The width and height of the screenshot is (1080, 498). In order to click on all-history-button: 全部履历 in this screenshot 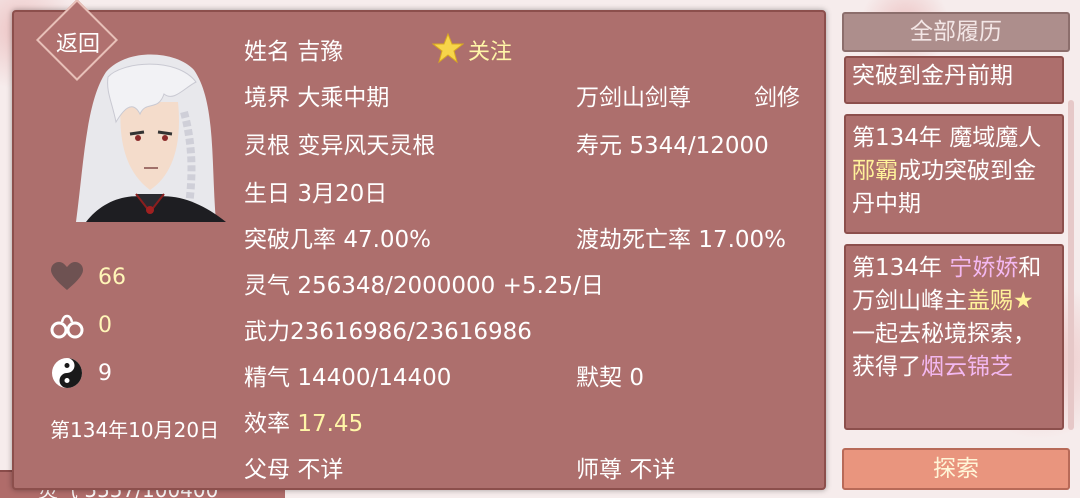, I will do `click(956, 32)`.